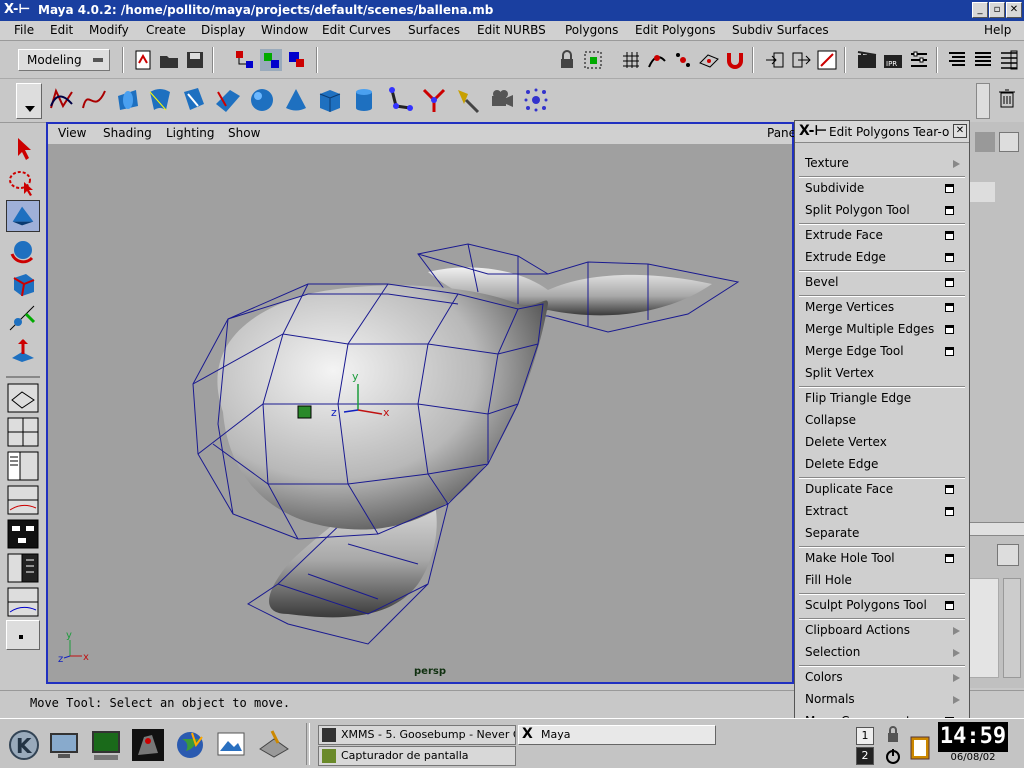  Describe the element at coordinates (62, 100) in the screenshot. I see `cv-curve-tool-icon` at that location.